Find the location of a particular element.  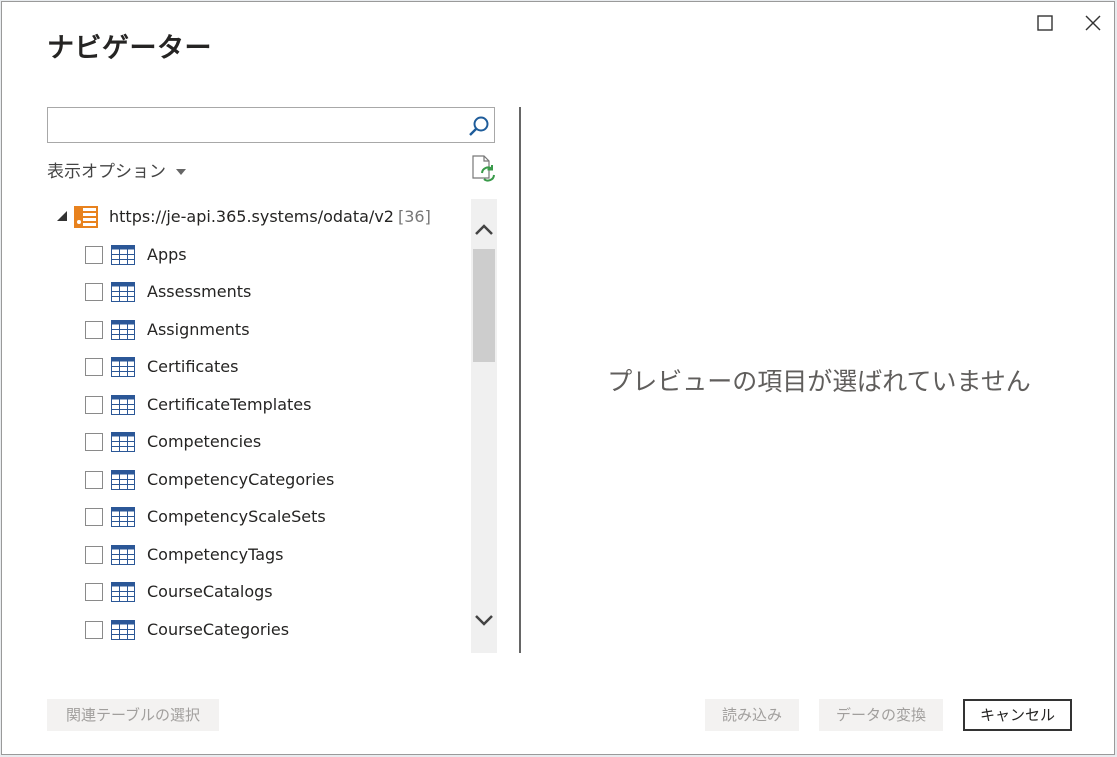

item-label: Certificates is located at coordinates (193, 366).